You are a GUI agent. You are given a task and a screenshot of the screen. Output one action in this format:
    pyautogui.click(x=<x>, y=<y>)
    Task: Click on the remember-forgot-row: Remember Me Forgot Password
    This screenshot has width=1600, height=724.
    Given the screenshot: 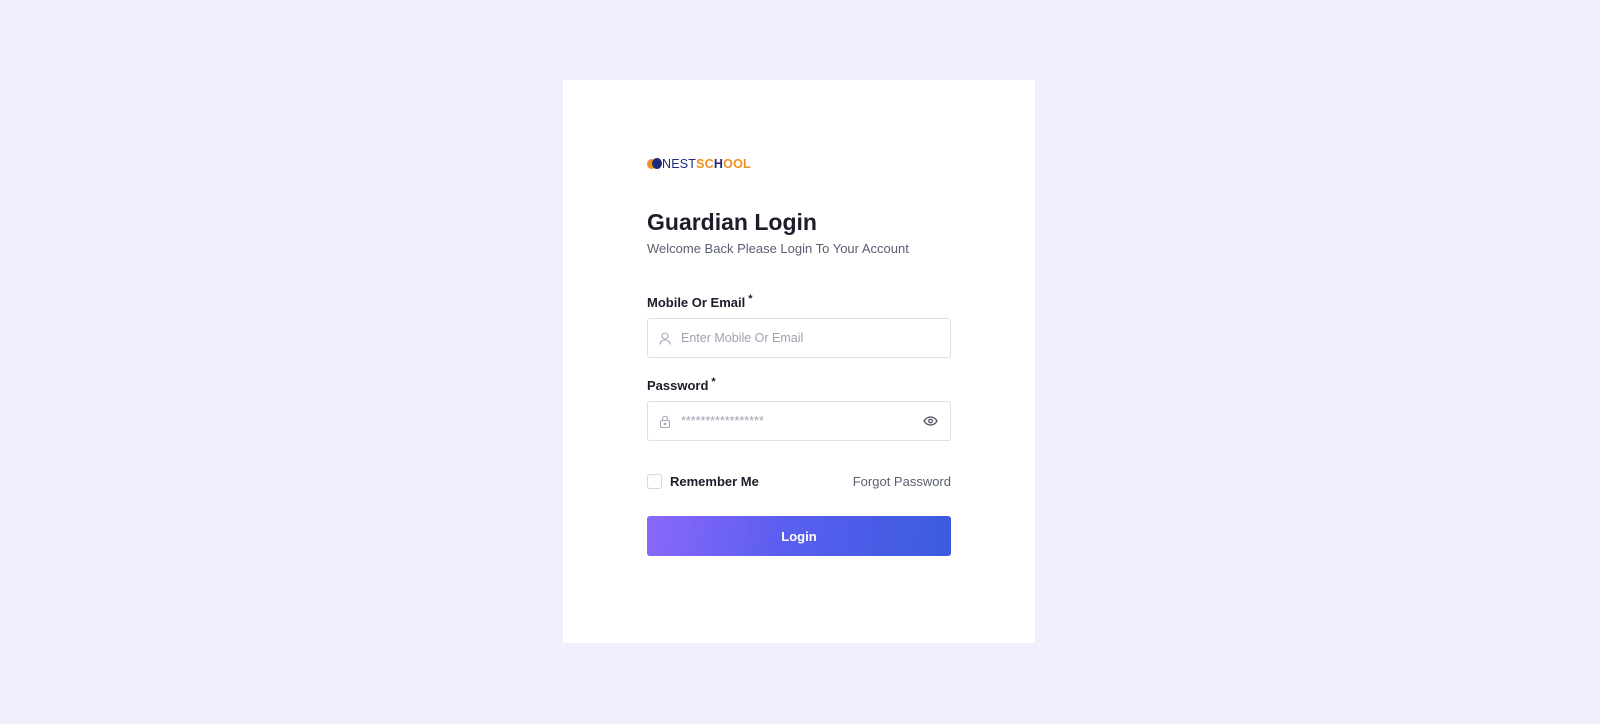 What is the action you would take?
    pyautogui.click(x=799, y=481)
    